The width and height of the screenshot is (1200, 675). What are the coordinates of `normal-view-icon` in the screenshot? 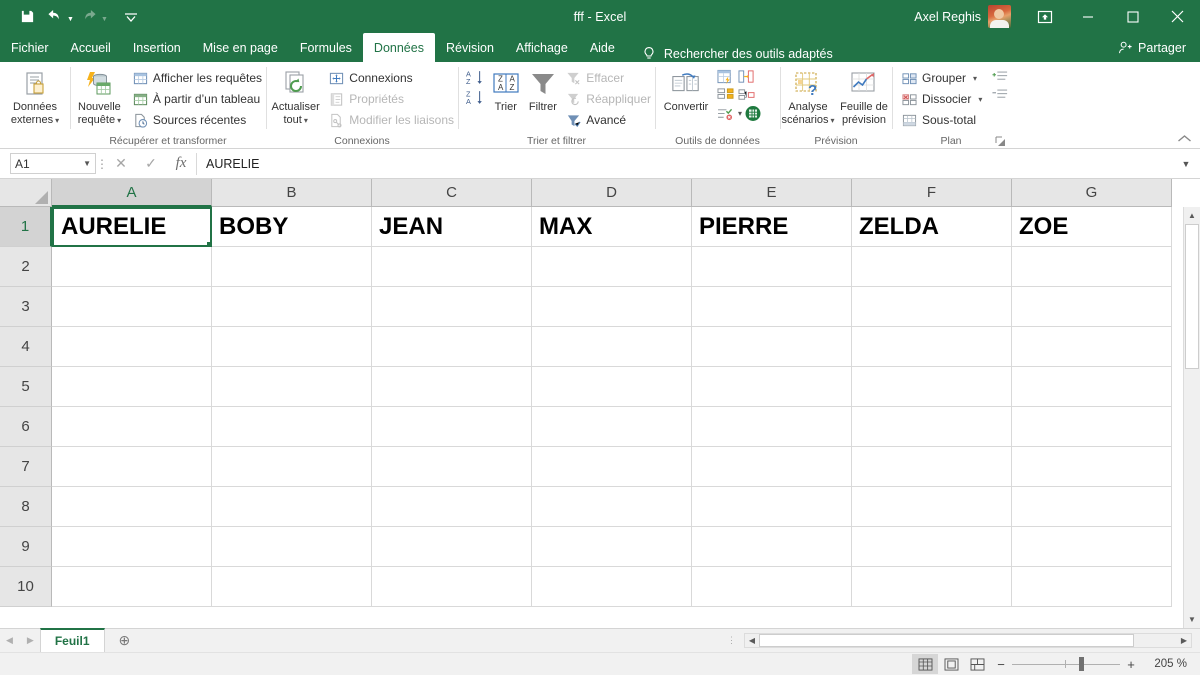 It's located at (925, 664).